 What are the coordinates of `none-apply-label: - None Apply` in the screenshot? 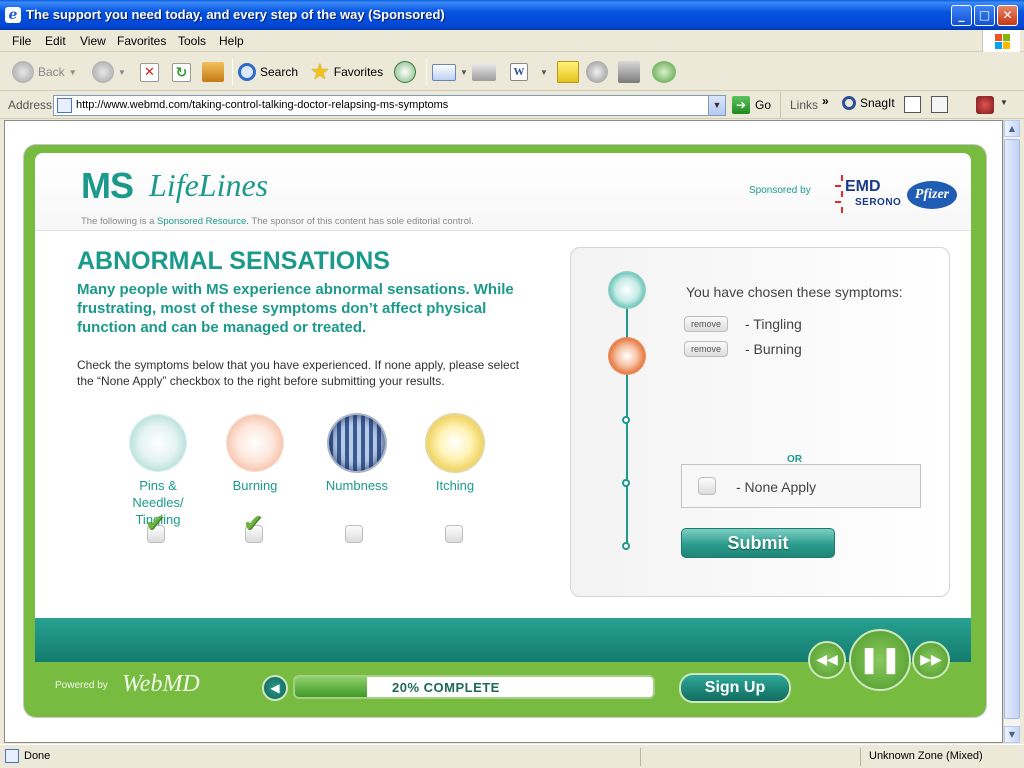 It's located at (776, 487).